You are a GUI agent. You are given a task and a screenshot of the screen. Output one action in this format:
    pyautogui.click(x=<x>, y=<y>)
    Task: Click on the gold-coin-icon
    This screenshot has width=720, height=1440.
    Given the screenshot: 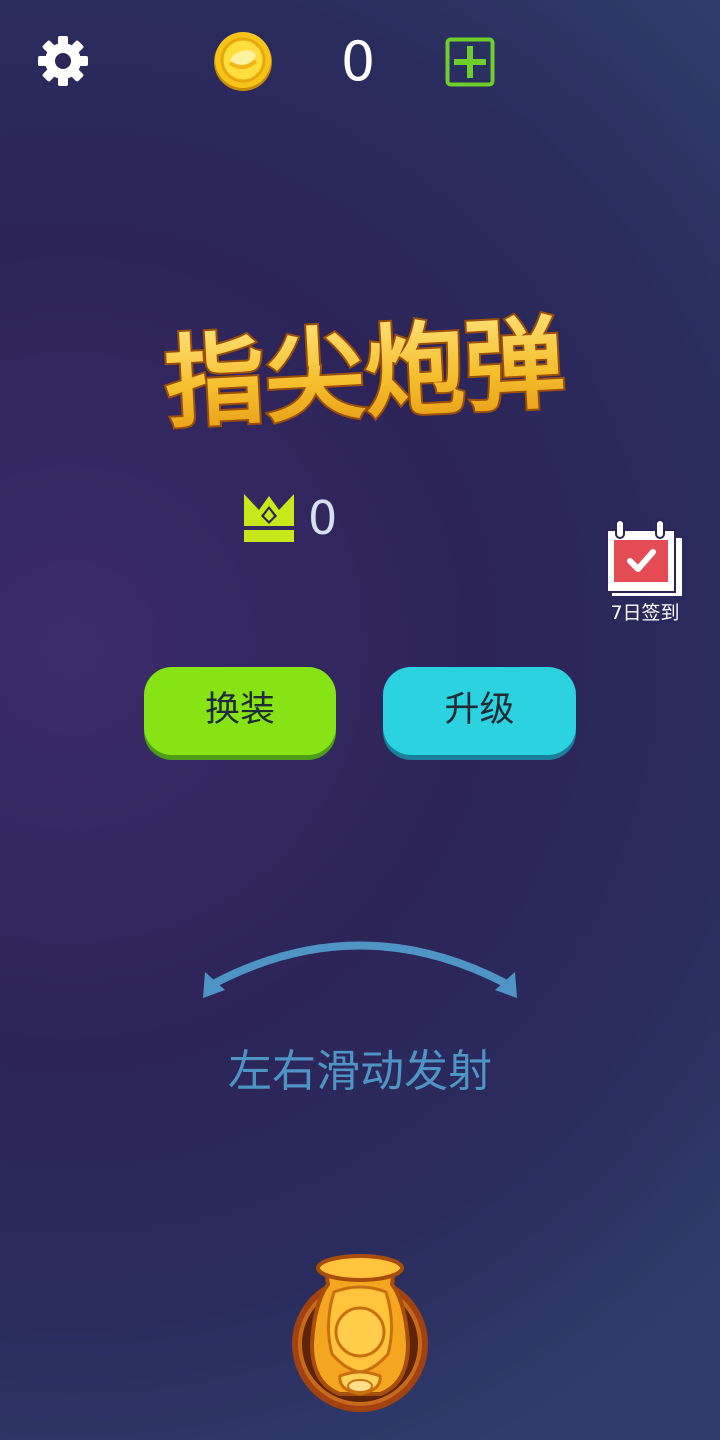 What is the action you would take?
    pyautogui.click(x=243, y=61)
    